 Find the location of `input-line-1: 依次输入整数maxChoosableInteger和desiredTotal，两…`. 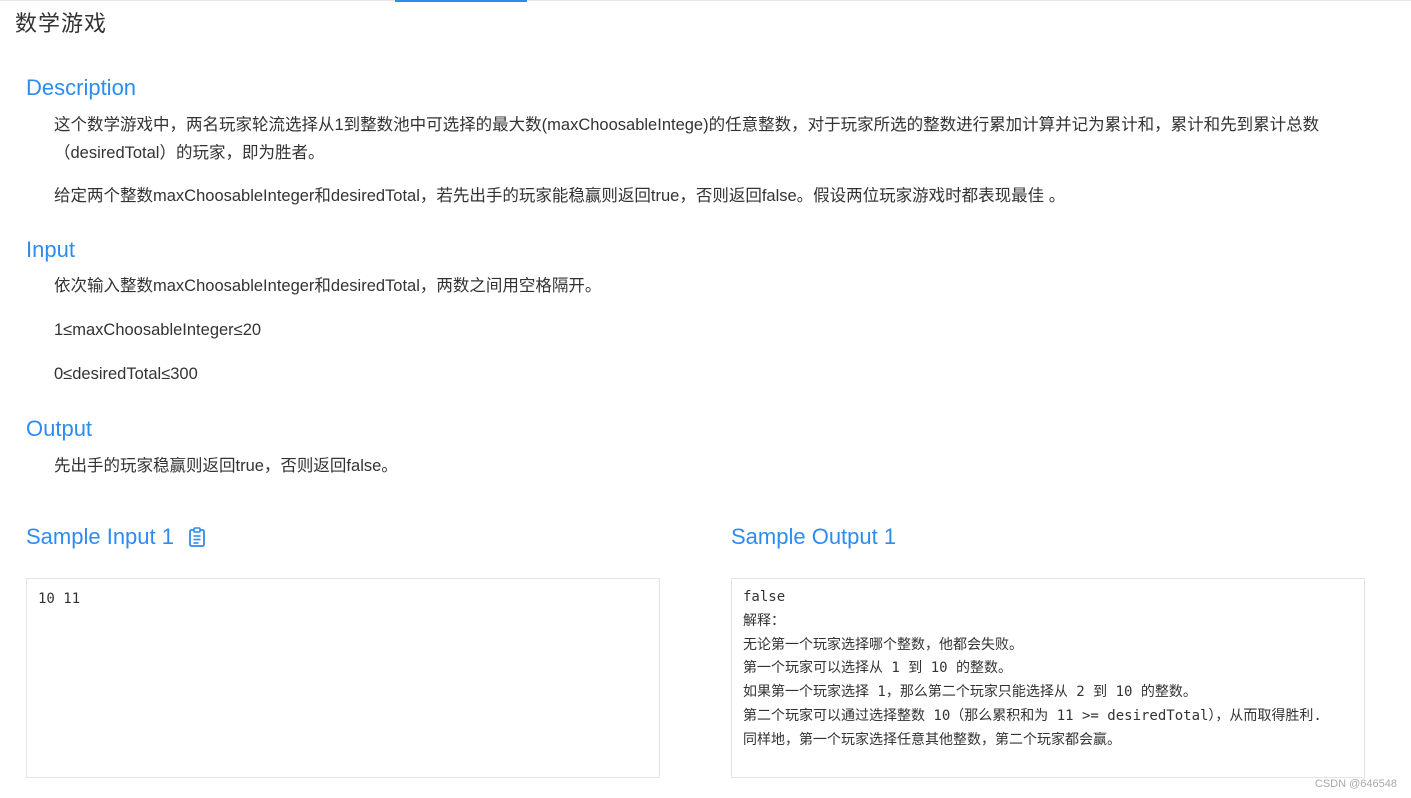

input-line-1: 依次输入整数maxChoosableInteger和desiredTotal，两… is located at coordinates (328, 286).